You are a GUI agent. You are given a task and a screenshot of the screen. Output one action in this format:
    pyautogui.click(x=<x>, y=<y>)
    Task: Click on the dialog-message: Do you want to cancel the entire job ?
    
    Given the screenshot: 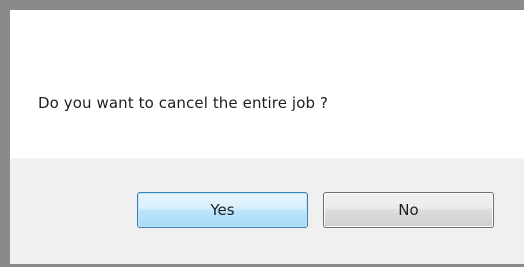 What is the action you would take?
    pyautogui.click(x=183, y=103)
    